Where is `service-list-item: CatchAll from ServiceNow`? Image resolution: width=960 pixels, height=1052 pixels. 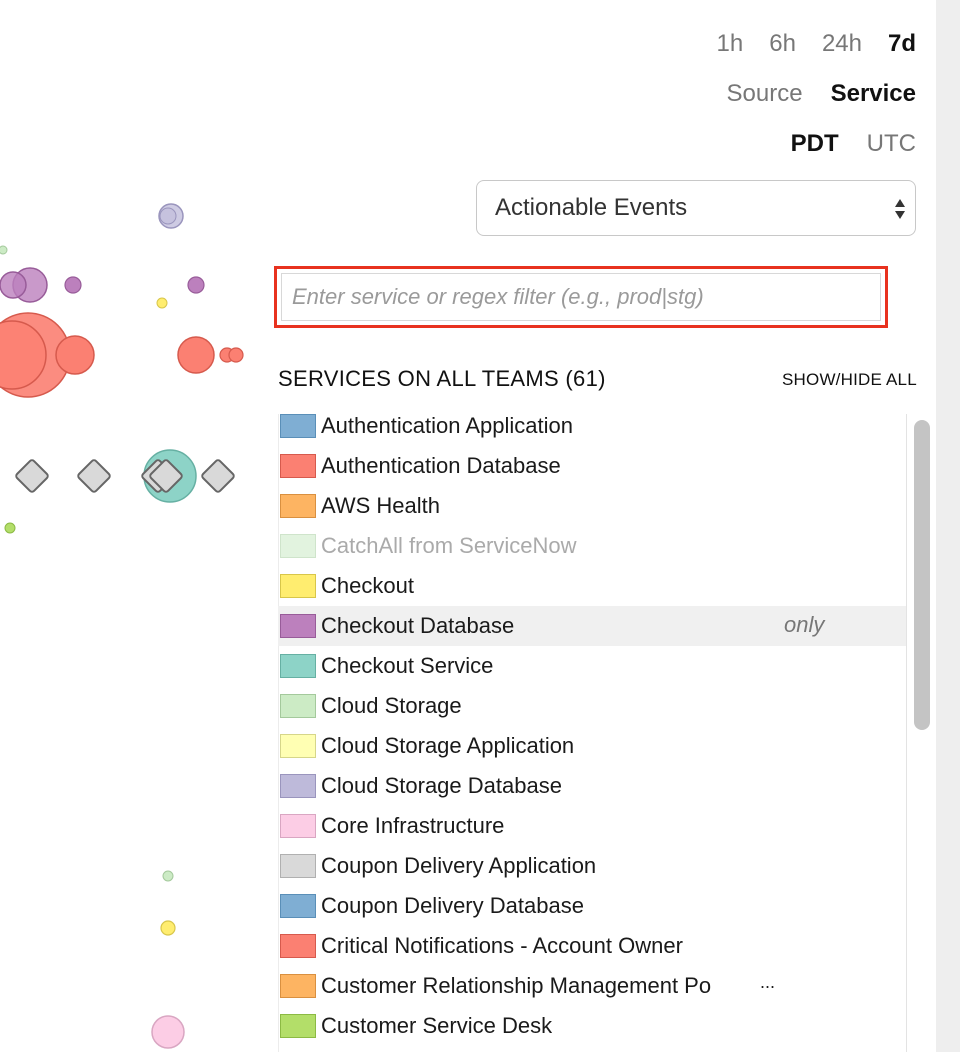 service-list-item: CatchAll from ServiceNow is located at coordinates (592, 546).